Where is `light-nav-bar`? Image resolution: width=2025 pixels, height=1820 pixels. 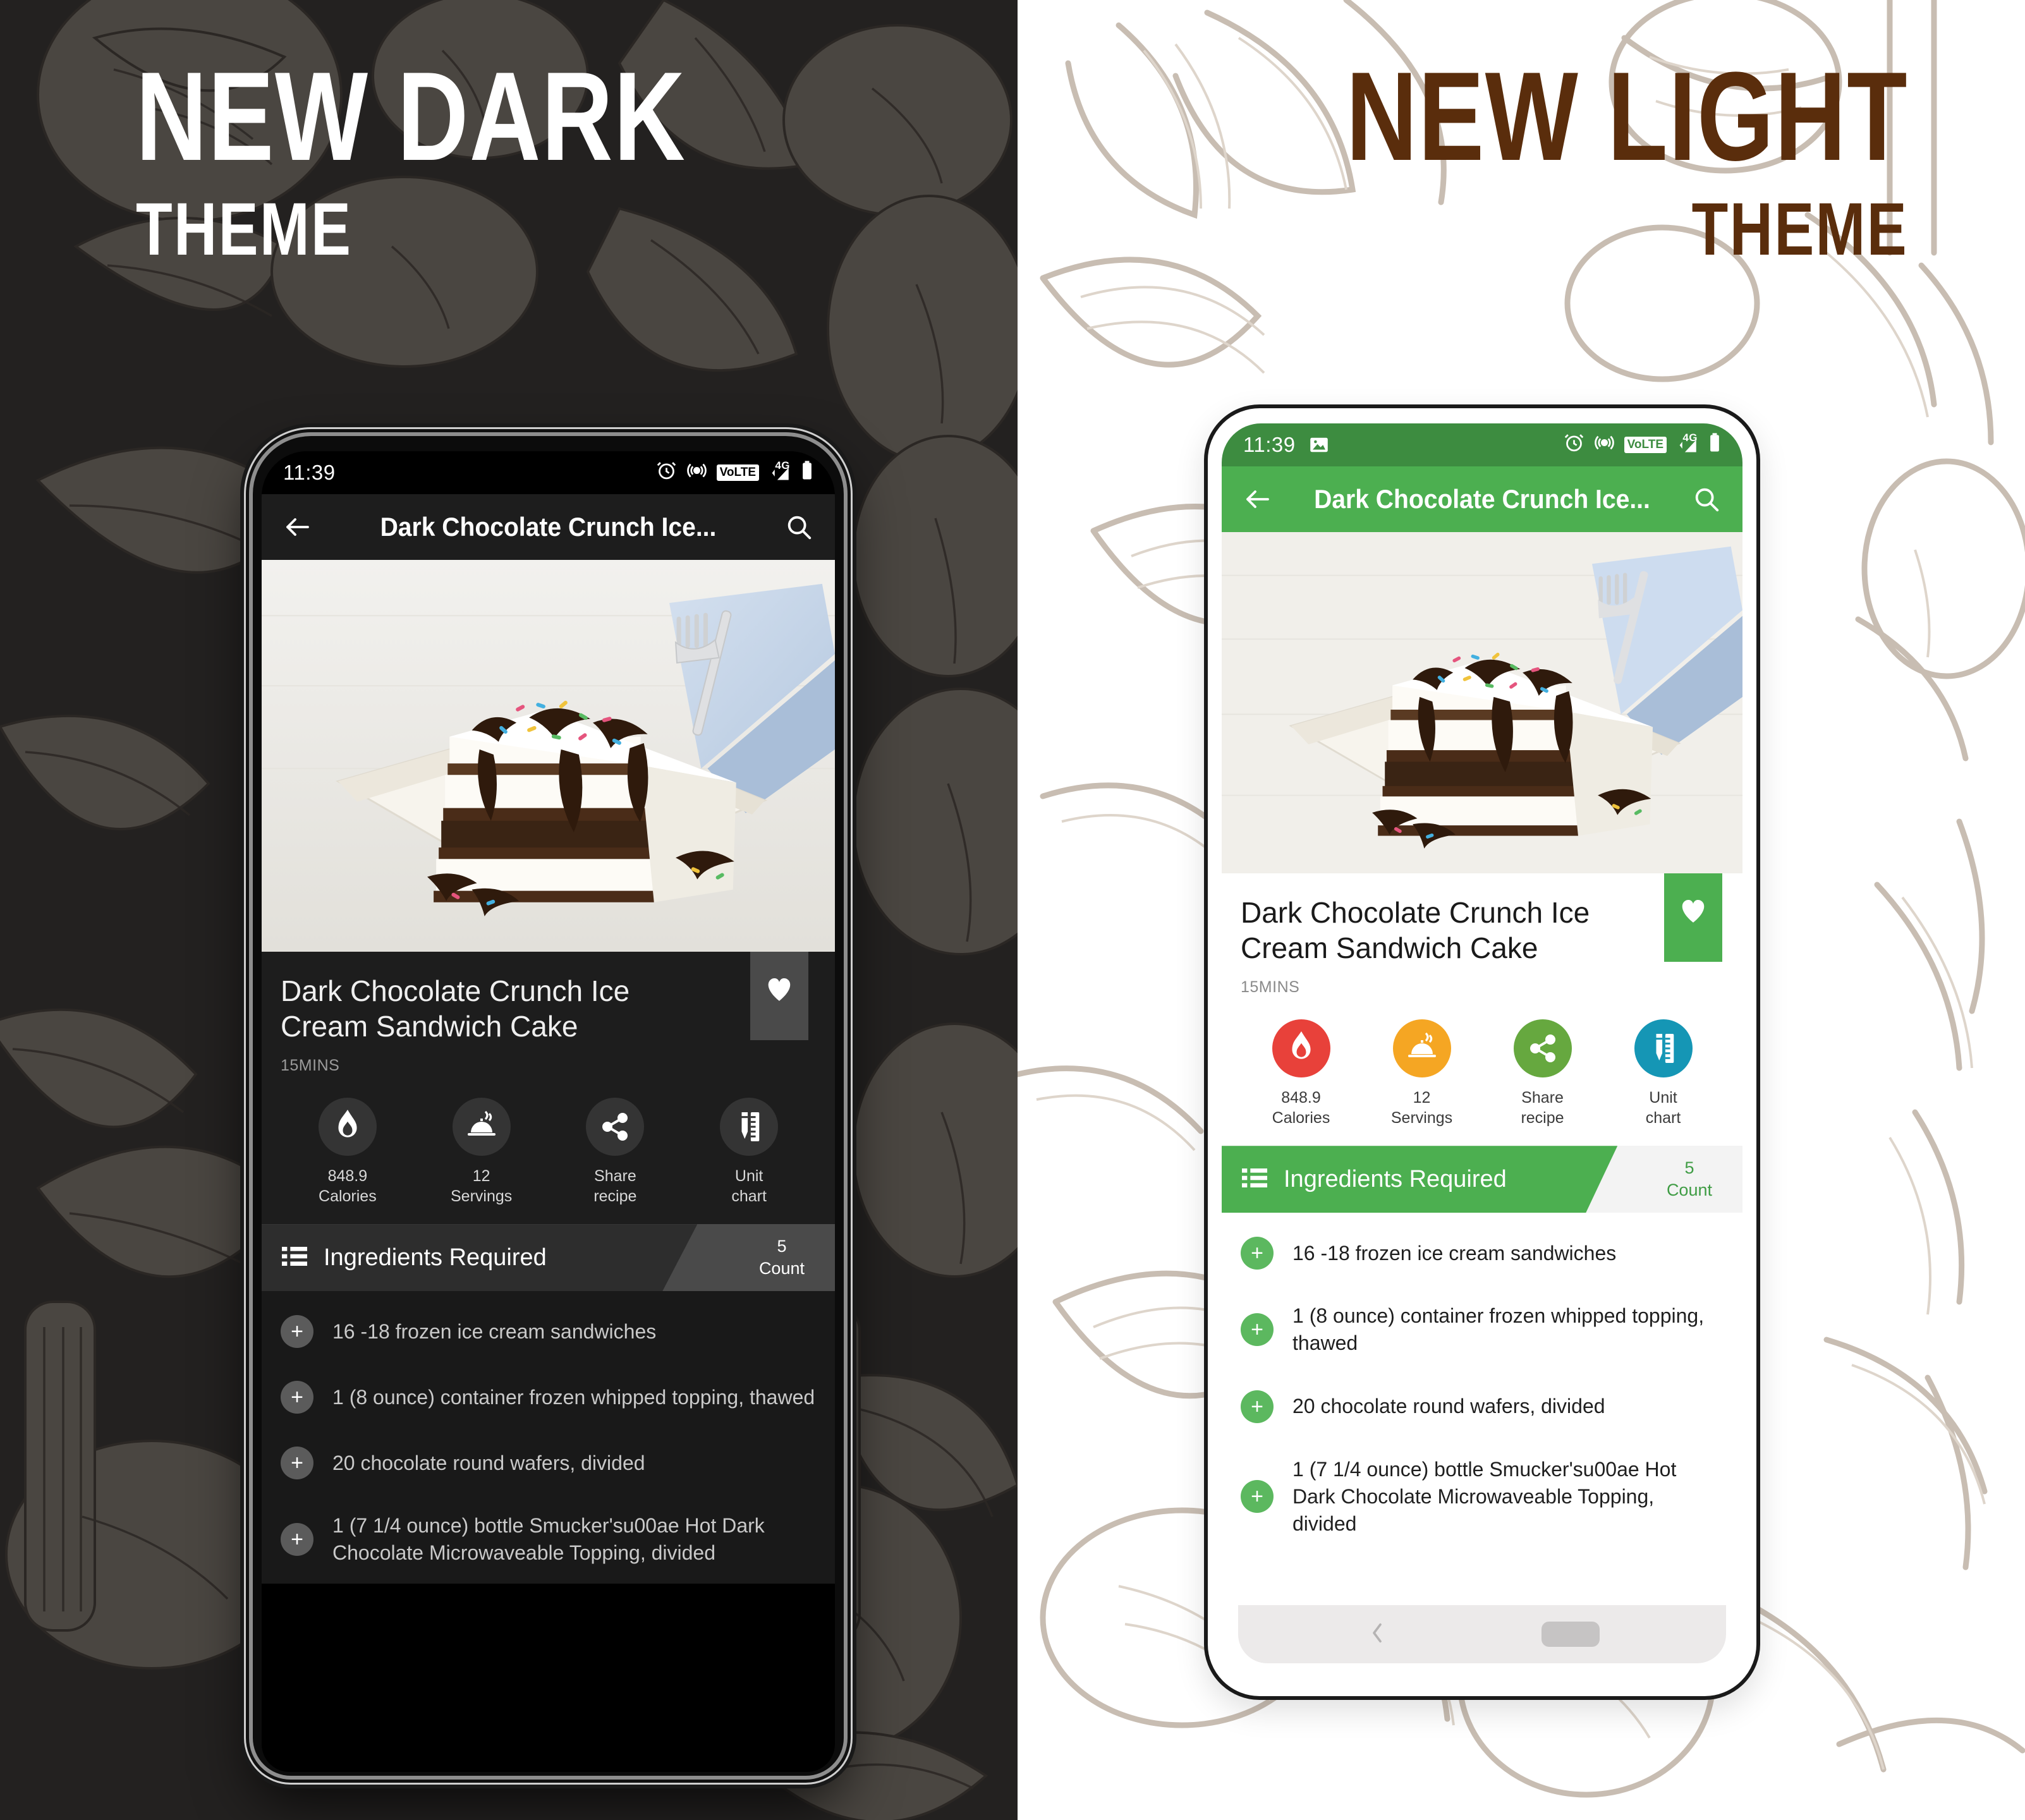 light-nav-bar is located at coordinates (1482, 1634).